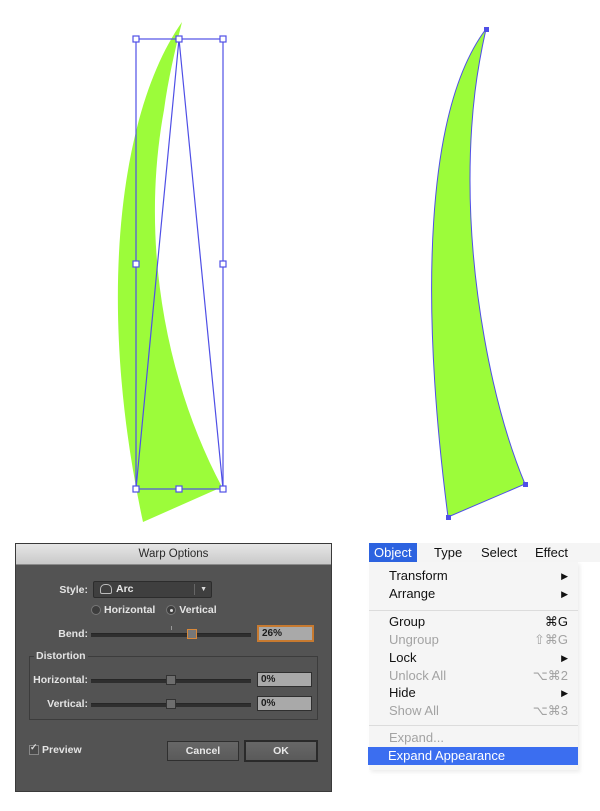 This screenshot has height=811, width=600. What do you see at coordinates (194, 589) in the screenshot?
I see `dropdown-separator` at bounding box center [194, 589].